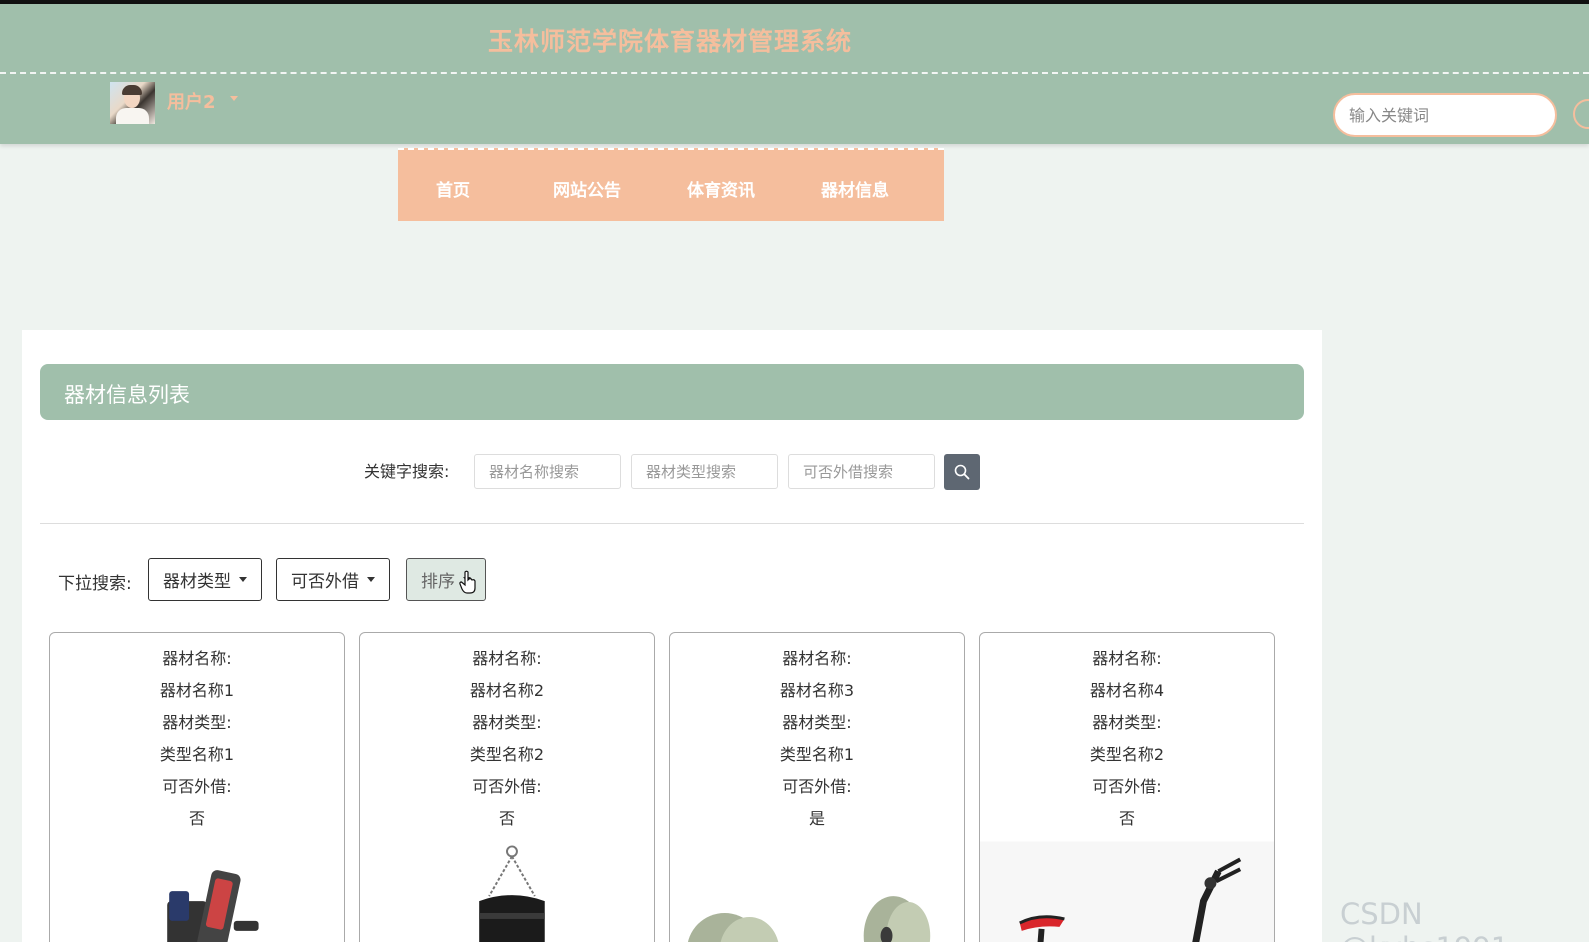 This screenshot has height=942, width=1589. I want to click on username-menu: 用户2, so click(191, 101).